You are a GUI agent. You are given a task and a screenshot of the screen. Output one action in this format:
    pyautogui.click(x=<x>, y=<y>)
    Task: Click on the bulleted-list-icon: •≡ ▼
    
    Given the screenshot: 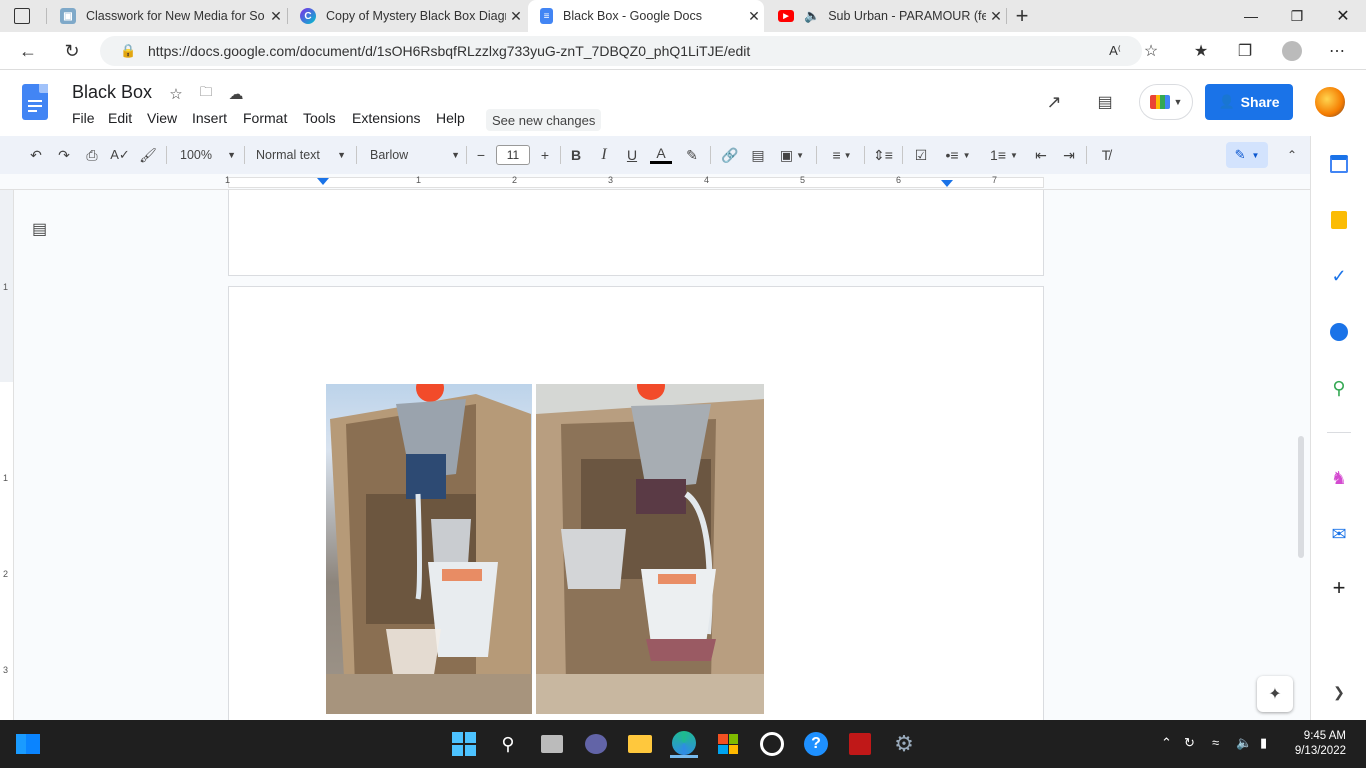 What is the action you would take?
    pyautogui.click(x=958, y=155)
    